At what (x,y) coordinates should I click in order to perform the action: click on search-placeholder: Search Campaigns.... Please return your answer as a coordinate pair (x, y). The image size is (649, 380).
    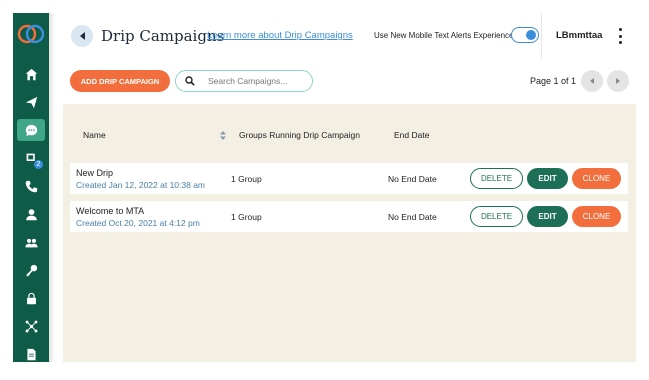
    Looking at the image, I should click on (248, 81).